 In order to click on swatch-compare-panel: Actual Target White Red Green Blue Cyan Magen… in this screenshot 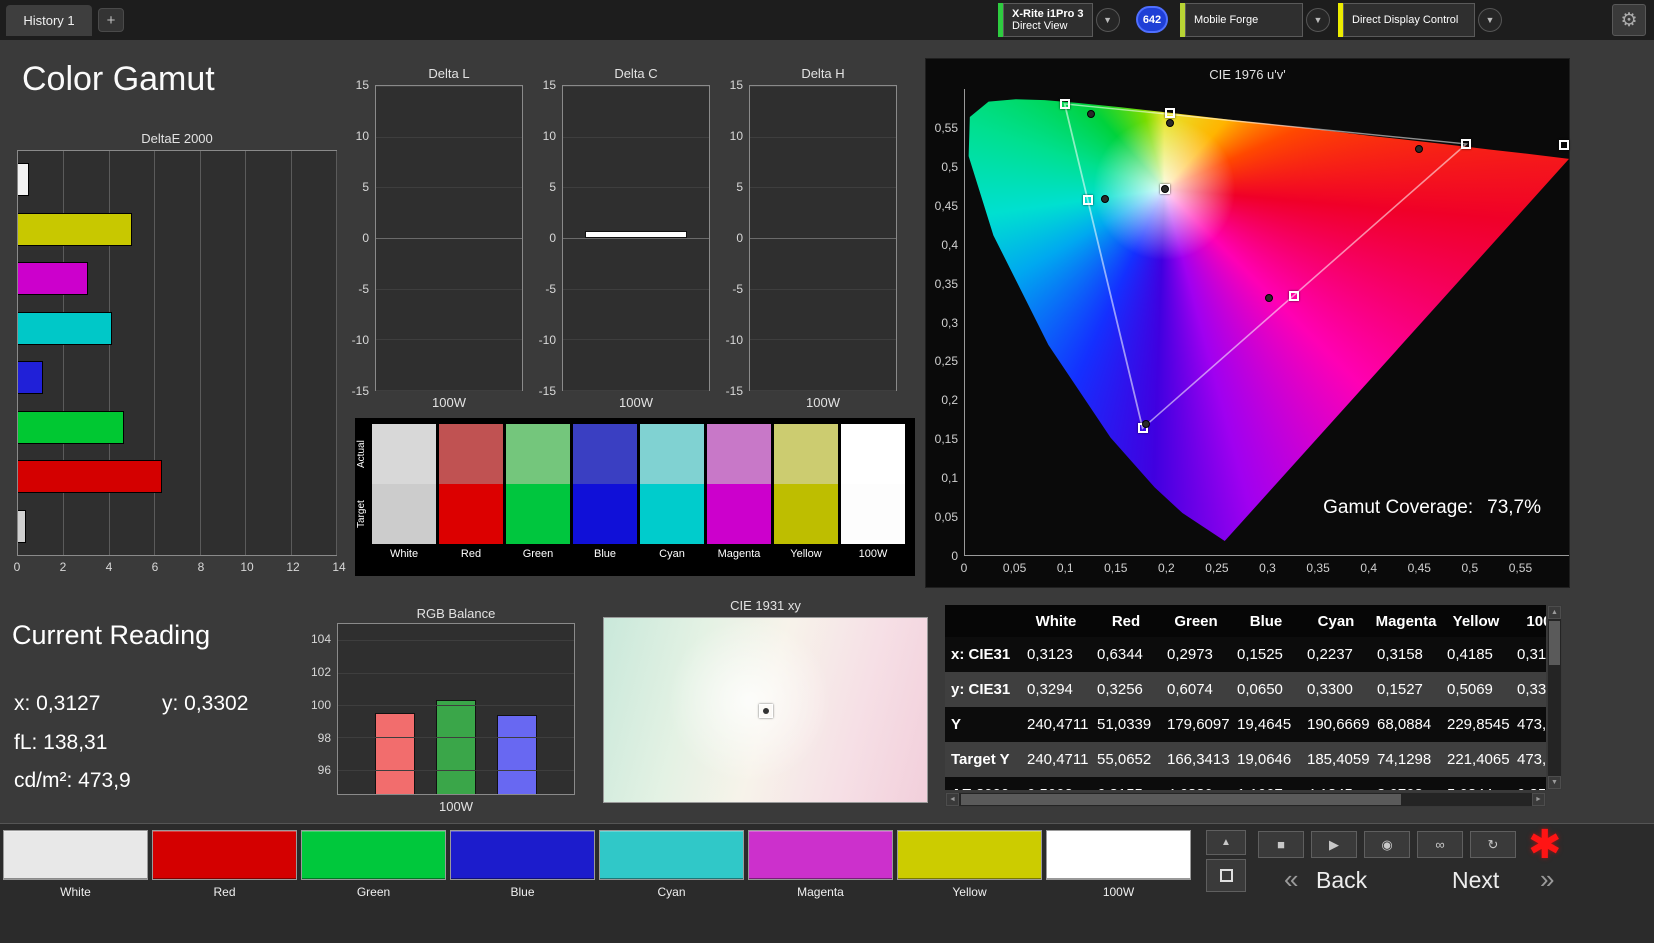, I will do `click(635, 497)`.